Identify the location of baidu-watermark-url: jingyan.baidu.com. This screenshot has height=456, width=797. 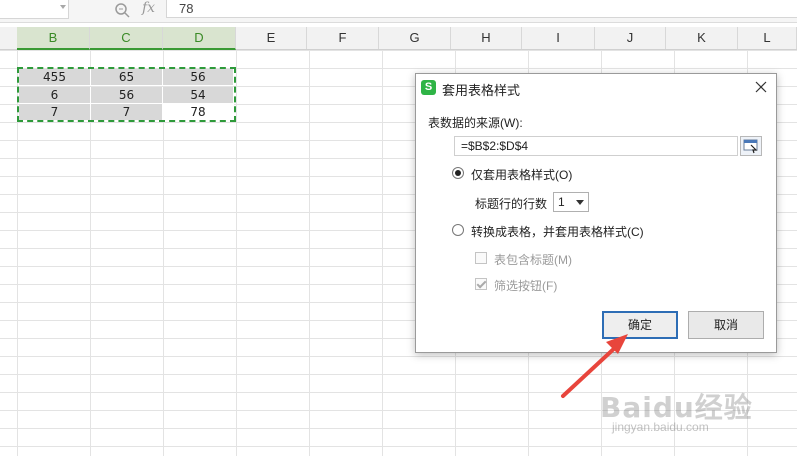
(660, 427).